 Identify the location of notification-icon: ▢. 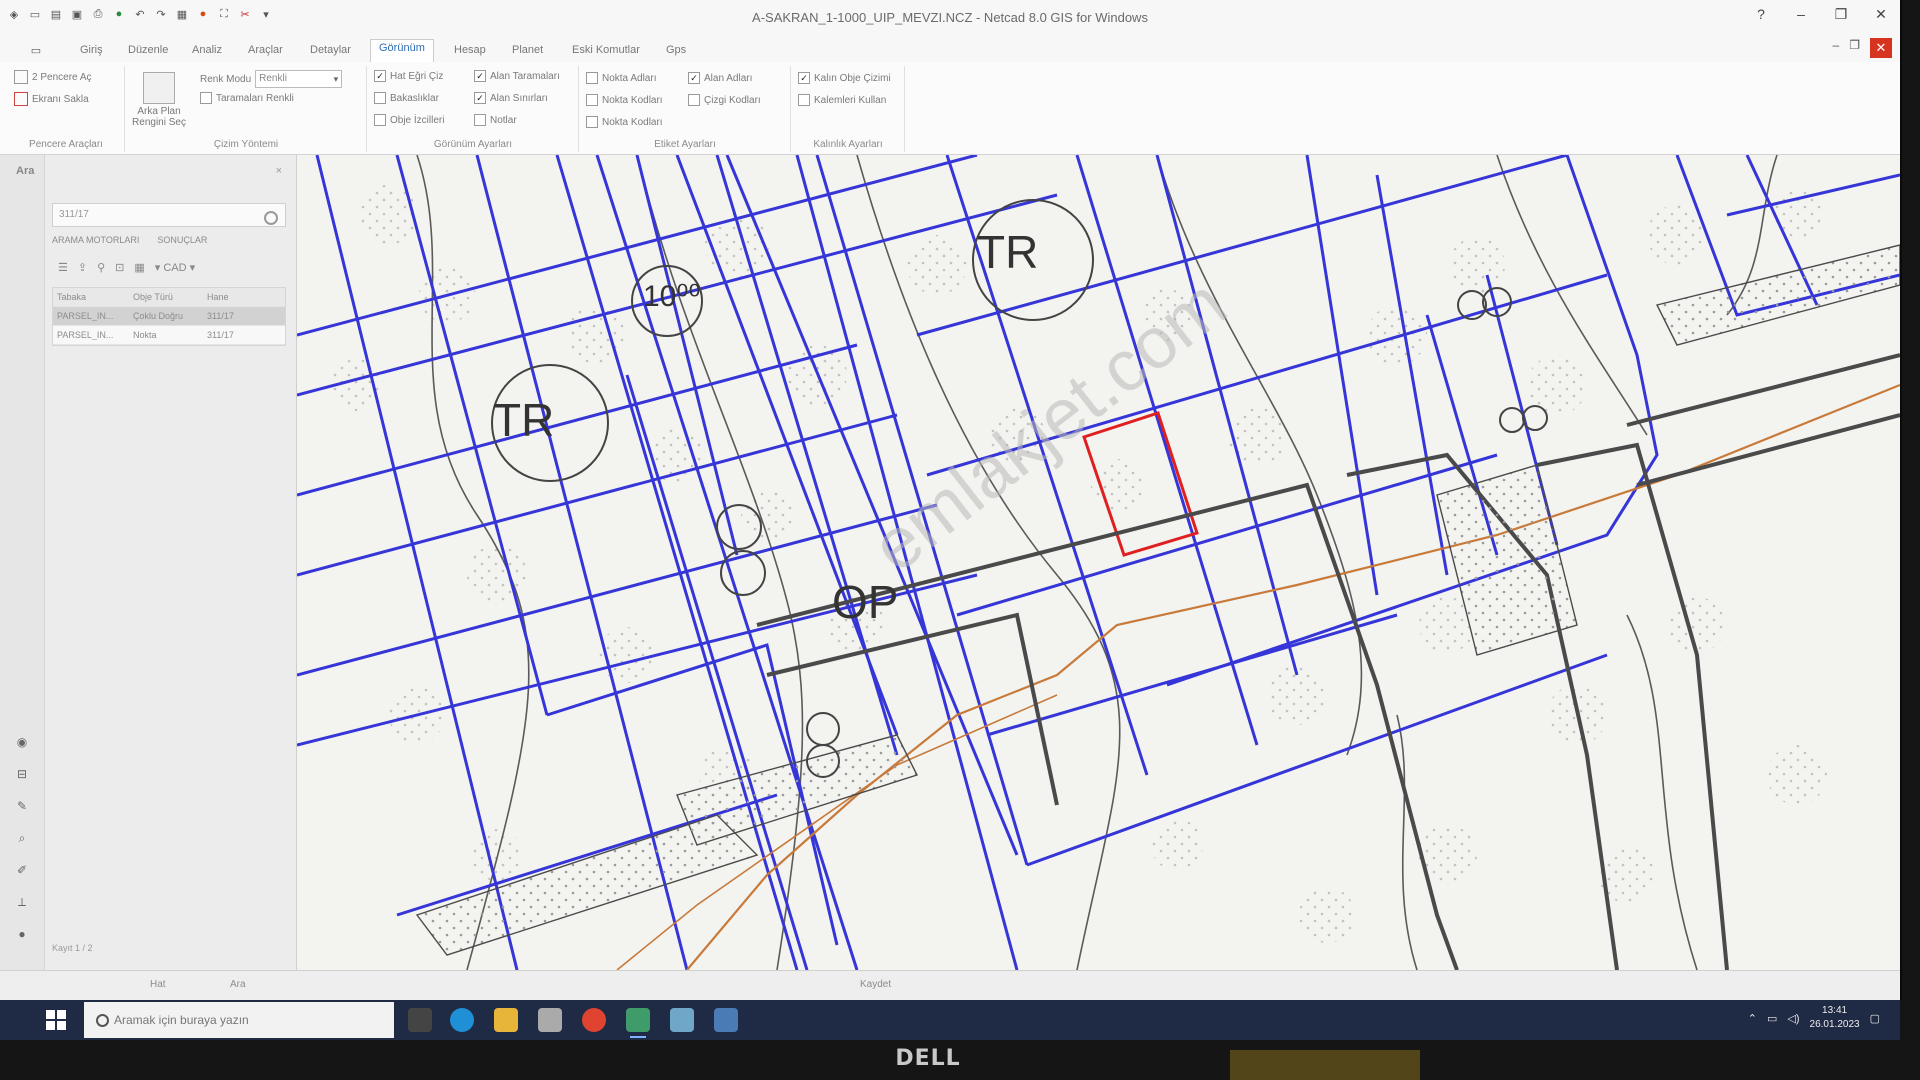
(1875, 1018).